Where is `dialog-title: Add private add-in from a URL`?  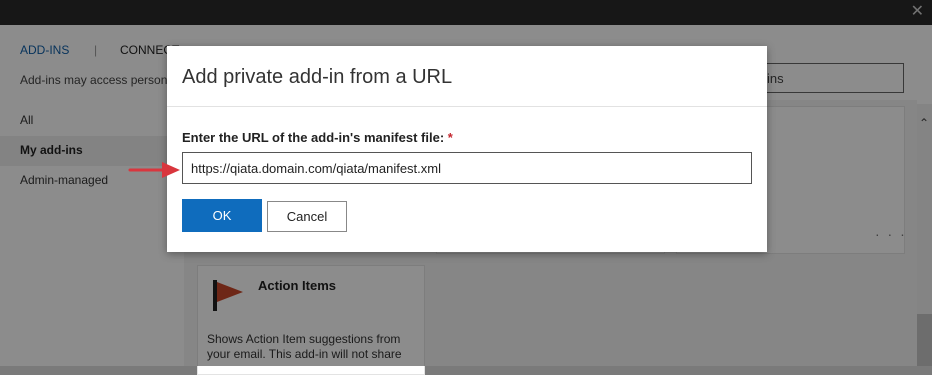
dialog-title: Add private add-in from a URL is located at coordinates (317, 77).